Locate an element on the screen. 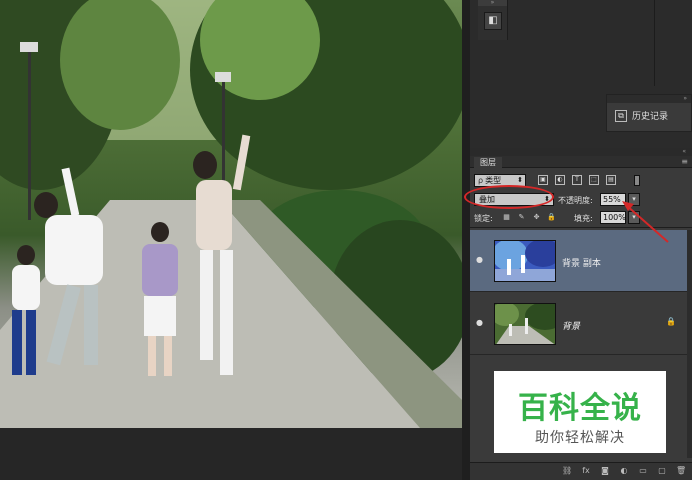 This screenshot has width=692, height=480. lock-icon: 🔒 is located at coordinates (671, 321).